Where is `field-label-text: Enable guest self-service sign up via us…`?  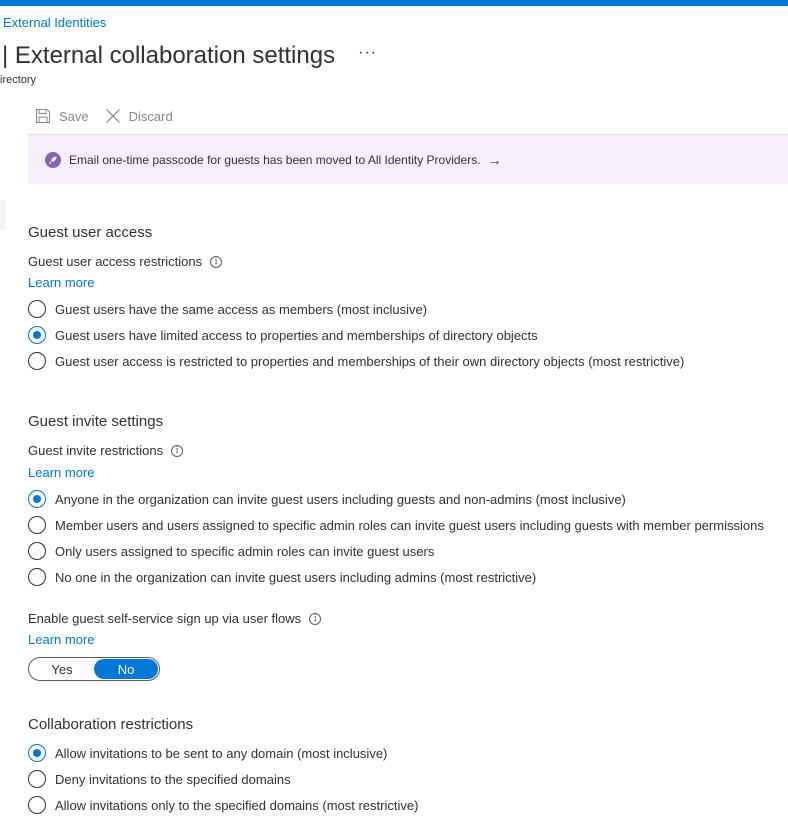 field-label-text: Enable guest self-service sign up via us… is located at coordinates (165, 618).